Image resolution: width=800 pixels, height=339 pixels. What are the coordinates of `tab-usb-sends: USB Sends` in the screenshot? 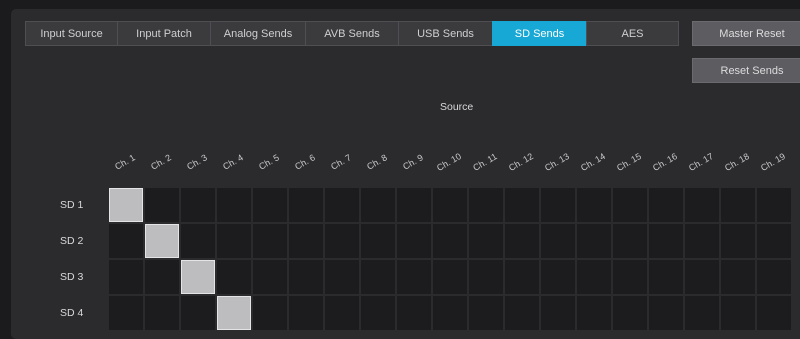 It's located at (445, 33).